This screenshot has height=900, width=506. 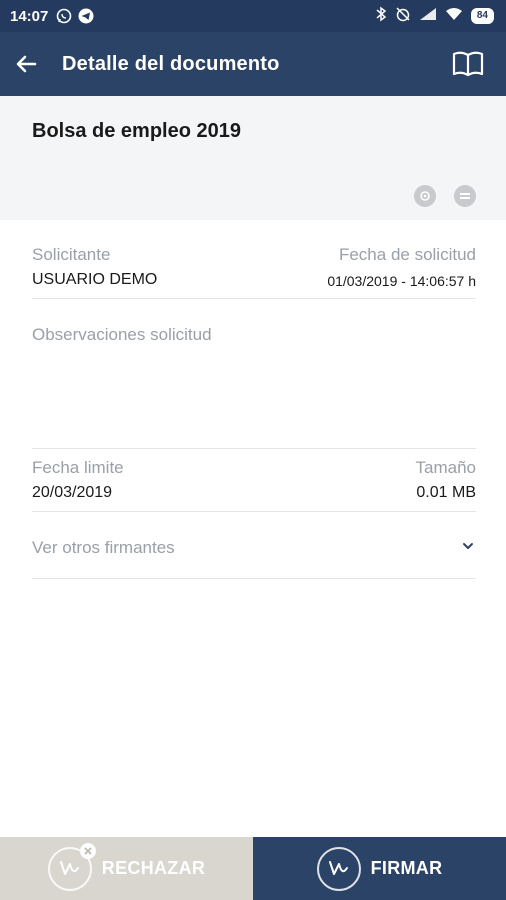 I want to click on document-title: Bolsa de empleo 2019, so click(x=136, y=131).